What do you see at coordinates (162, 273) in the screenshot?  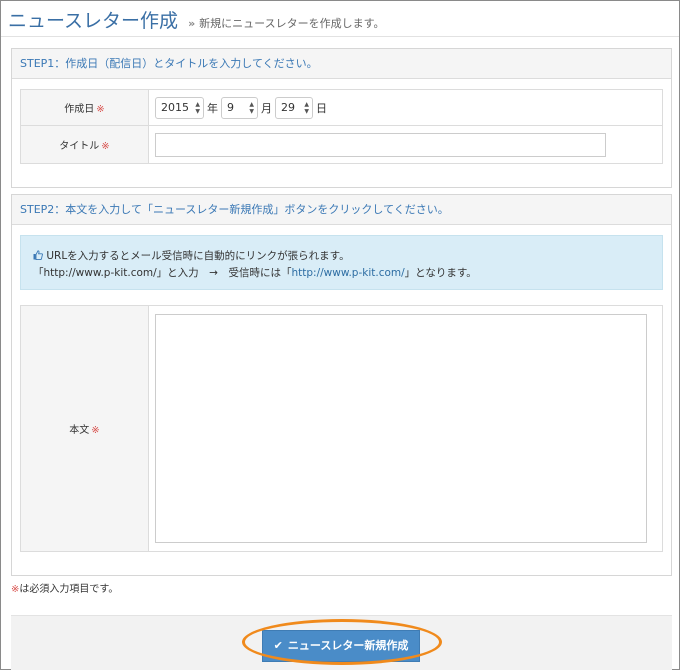 I see `info-line-2-text-a: 「http://www.p-kit.com/」と入力 → 受信時には「` at bounding box center [162, 273].